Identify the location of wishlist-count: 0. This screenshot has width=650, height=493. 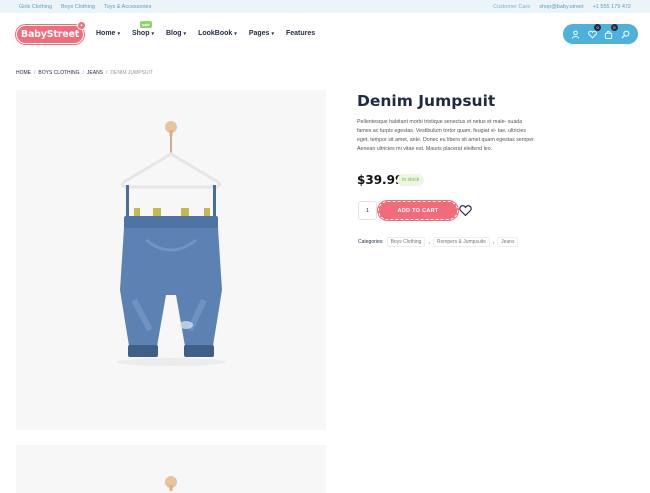
(598, 27).